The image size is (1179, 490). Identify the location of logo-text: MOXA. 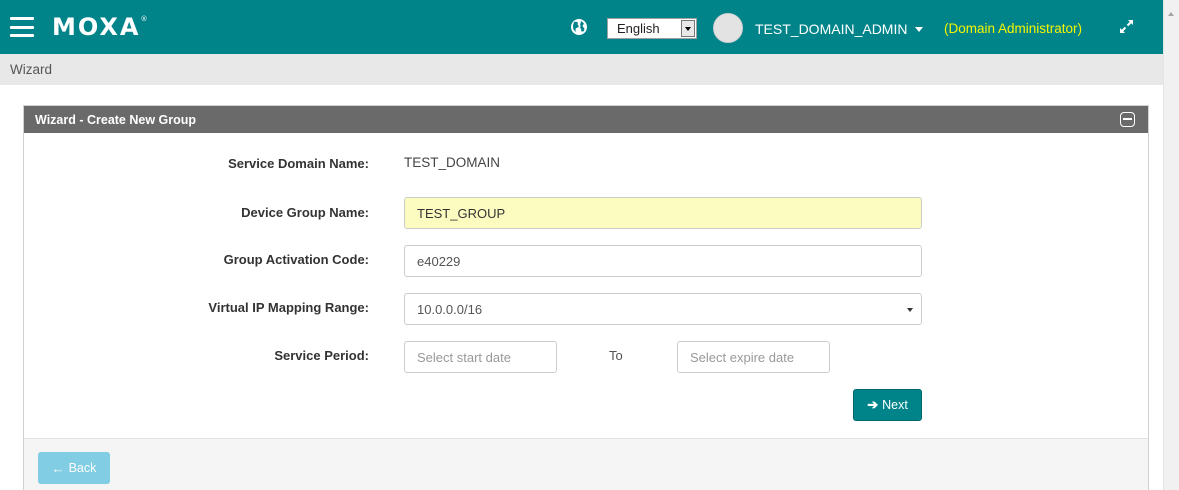
(96, 27).